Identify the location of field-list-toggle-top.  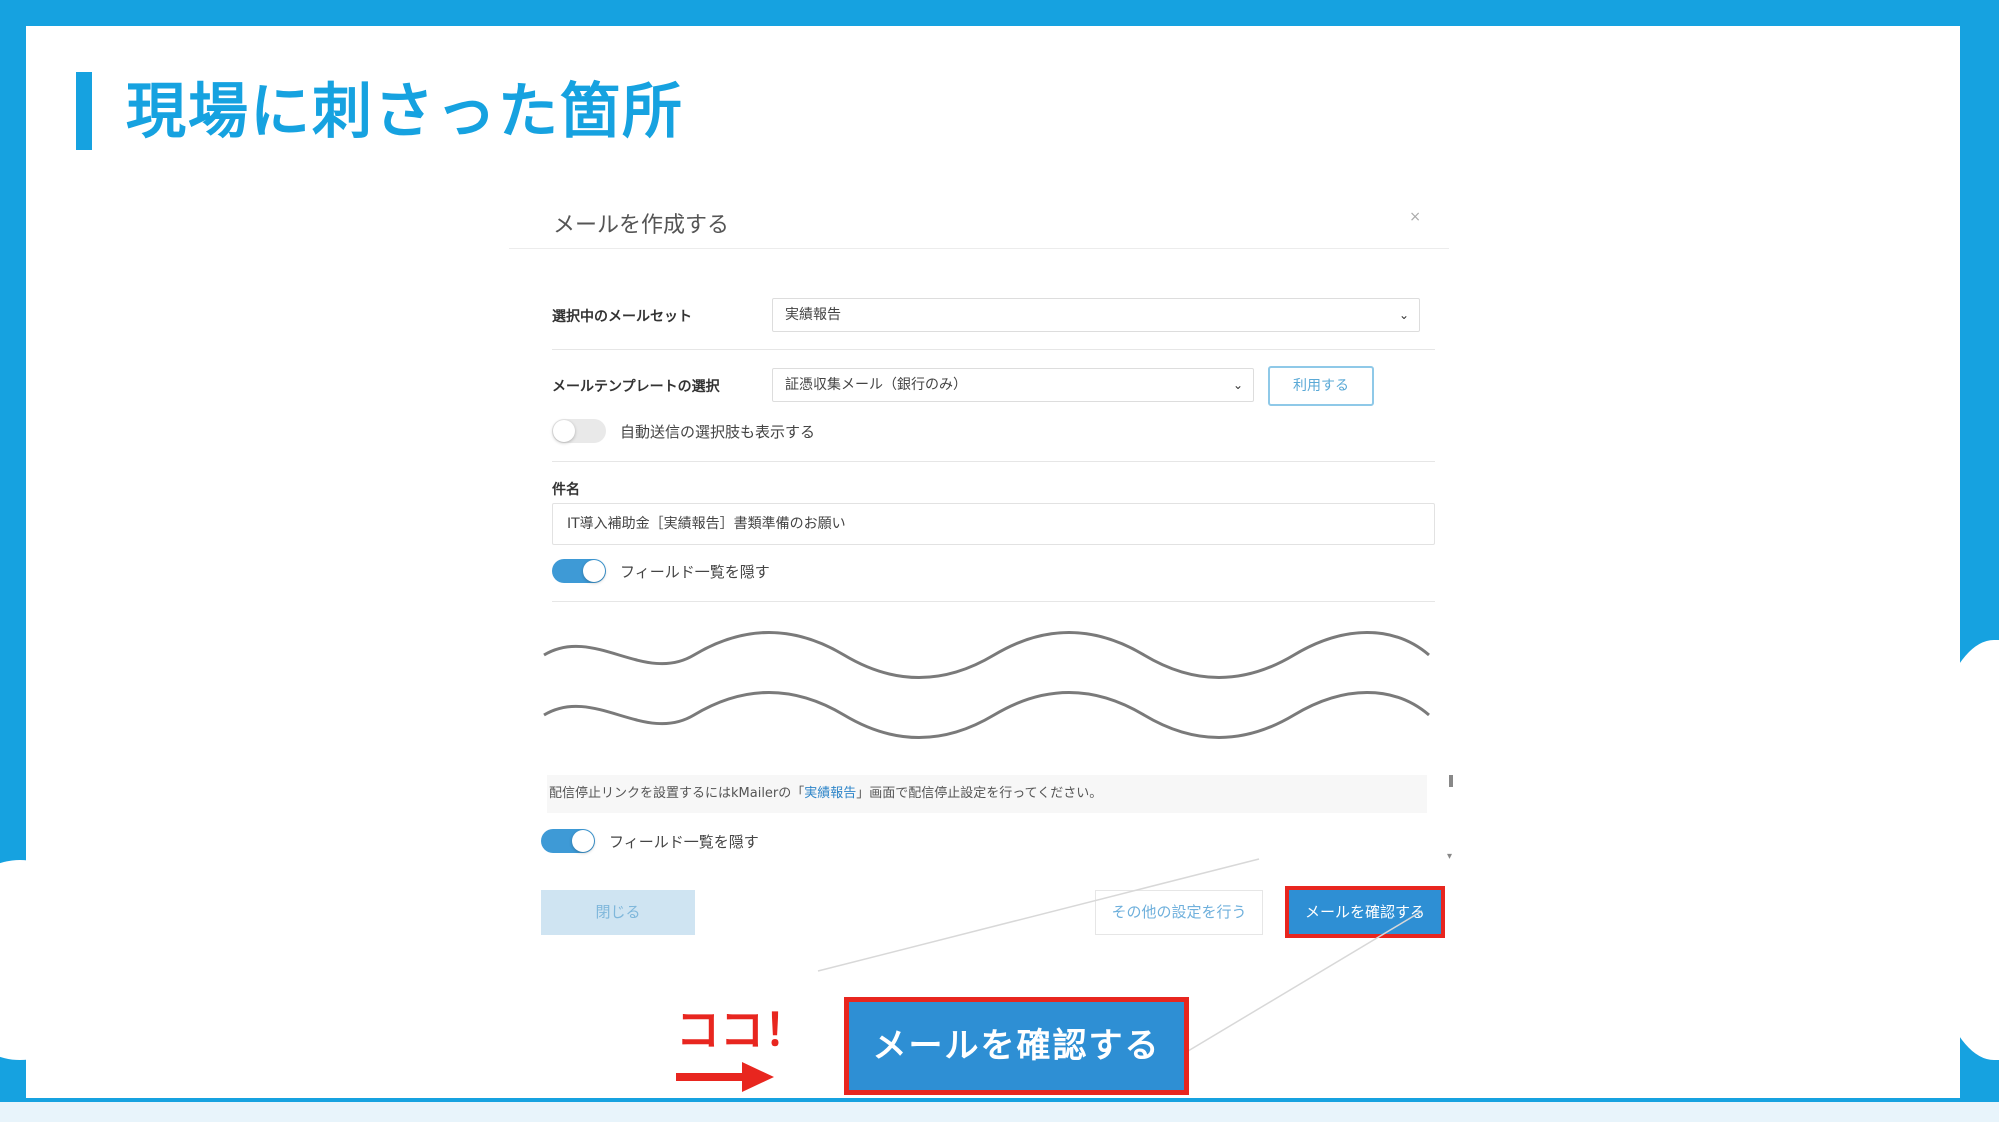
(579, 571).